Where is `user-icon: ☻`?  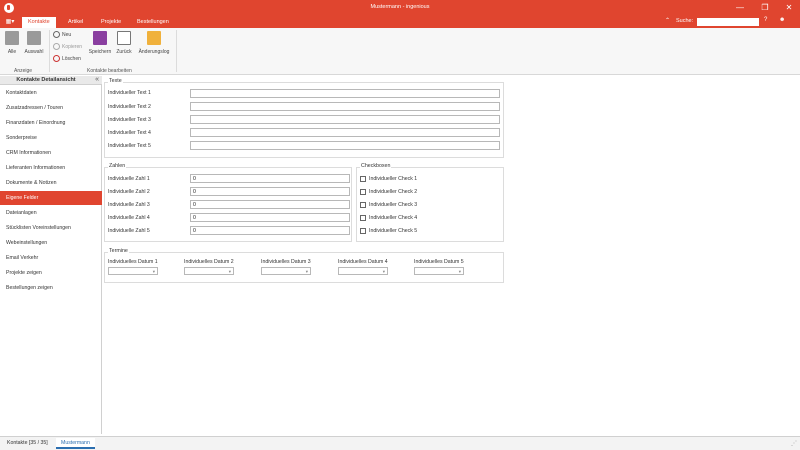 user-icon: ☻ is located at coordinates (782, 20).